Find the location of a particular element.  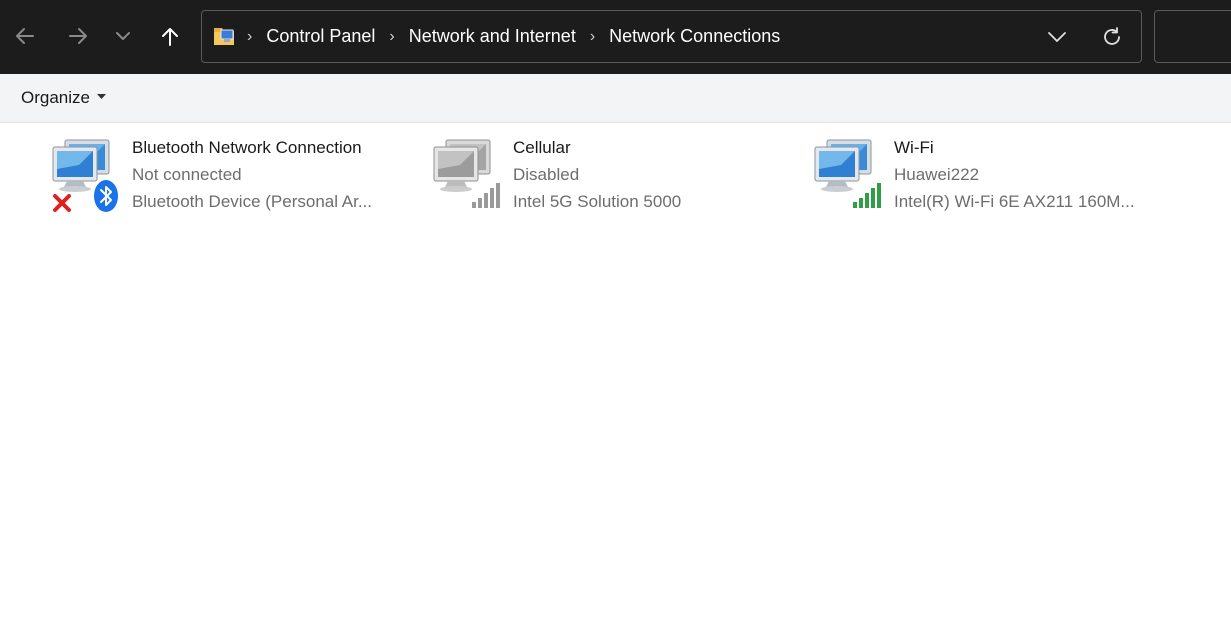

organize-label: Organize is located at coordinates (55, 97).